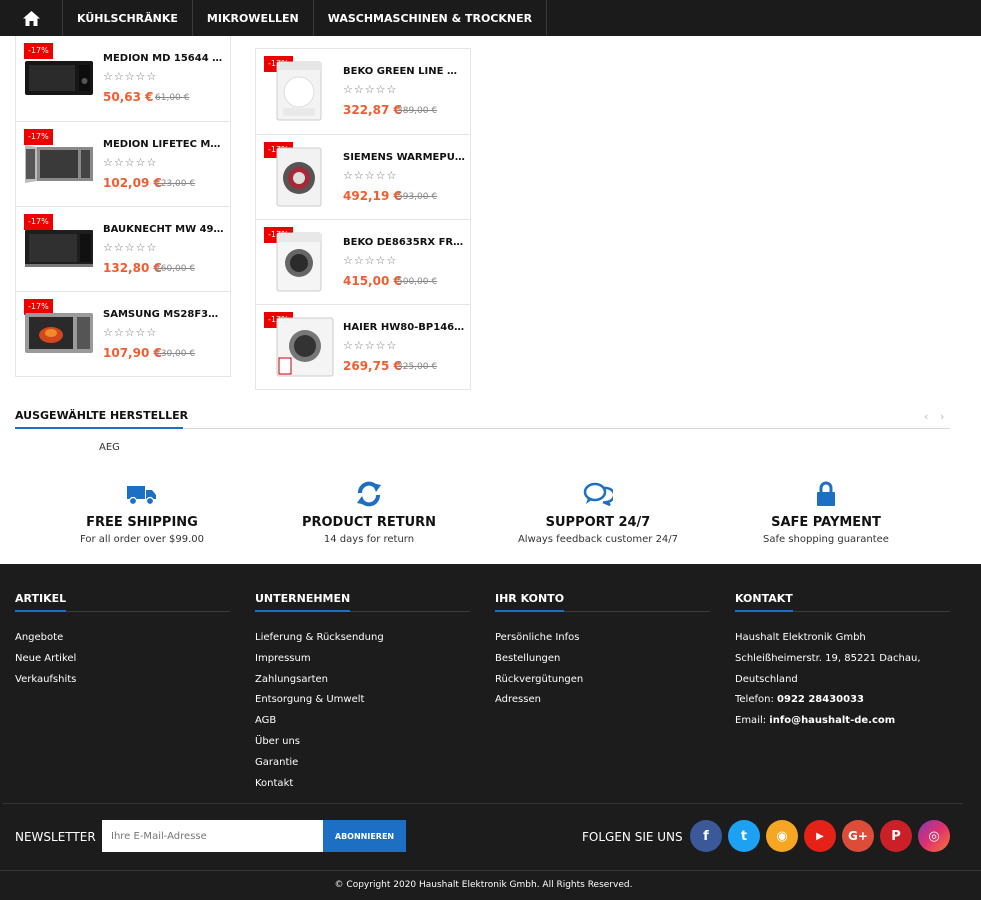  I want to click on footer-heading: IHR KONTO, so click(530, 602).